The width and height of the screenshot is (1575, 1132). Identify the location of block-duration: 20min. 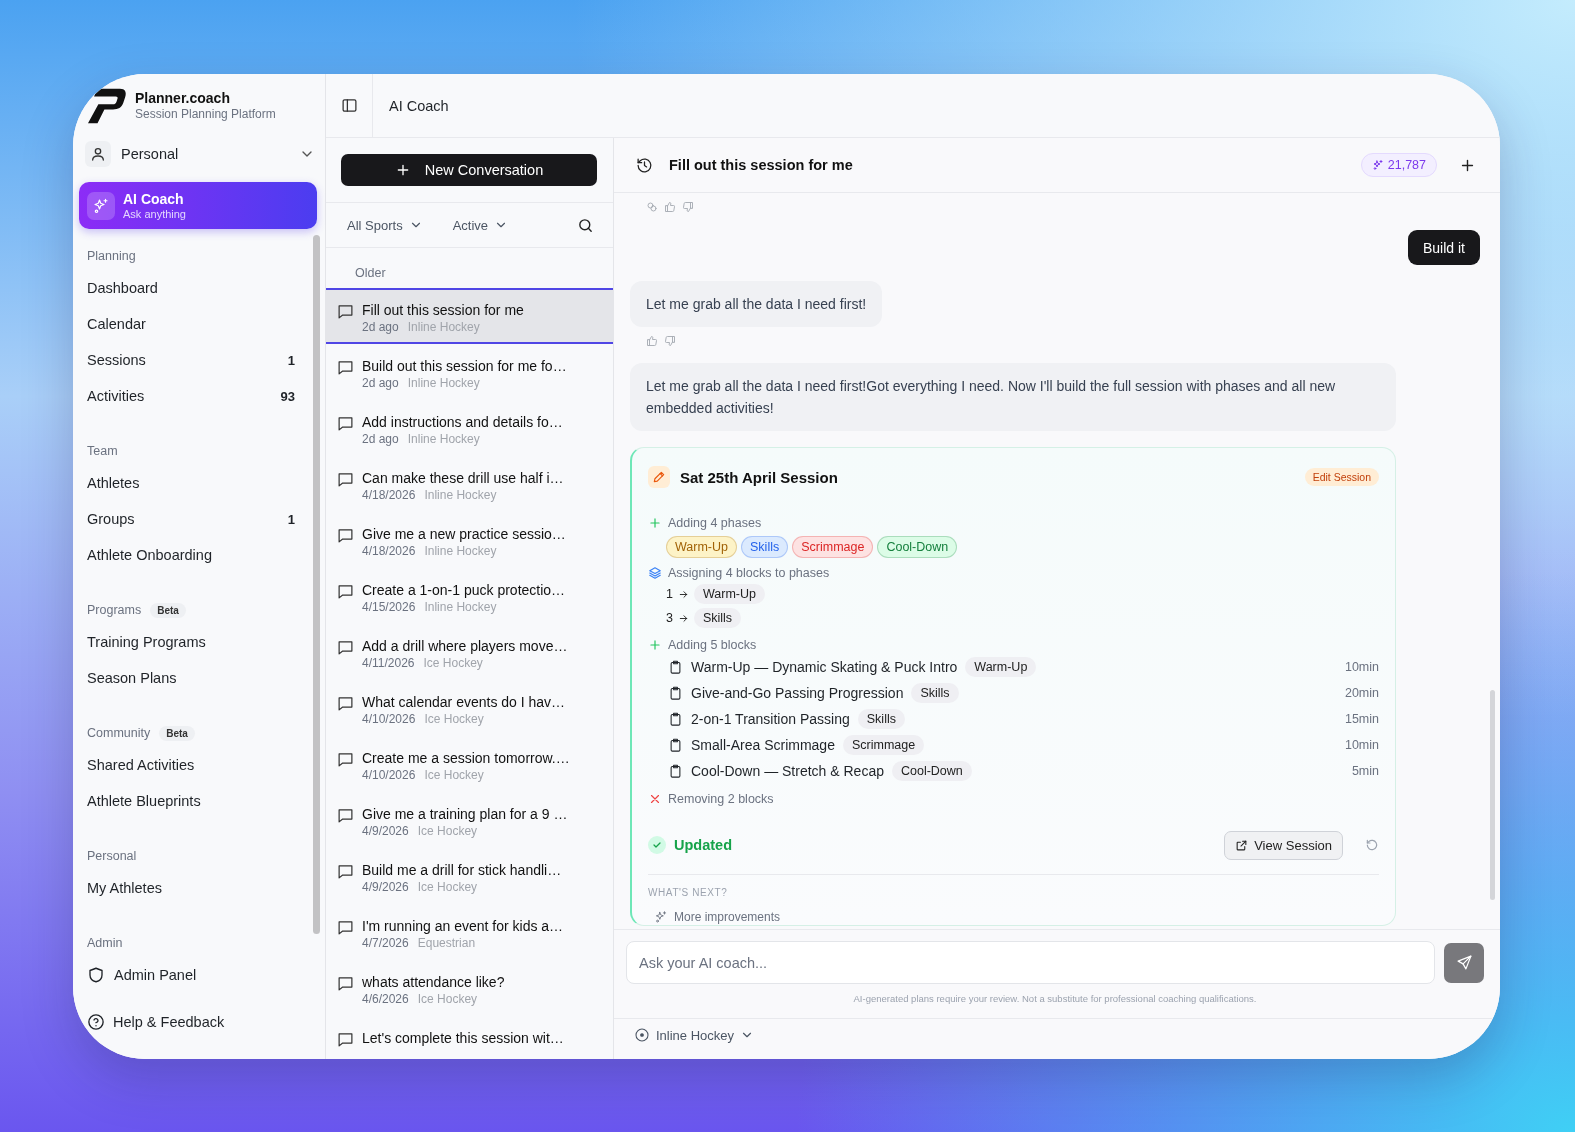
(1361, 693).